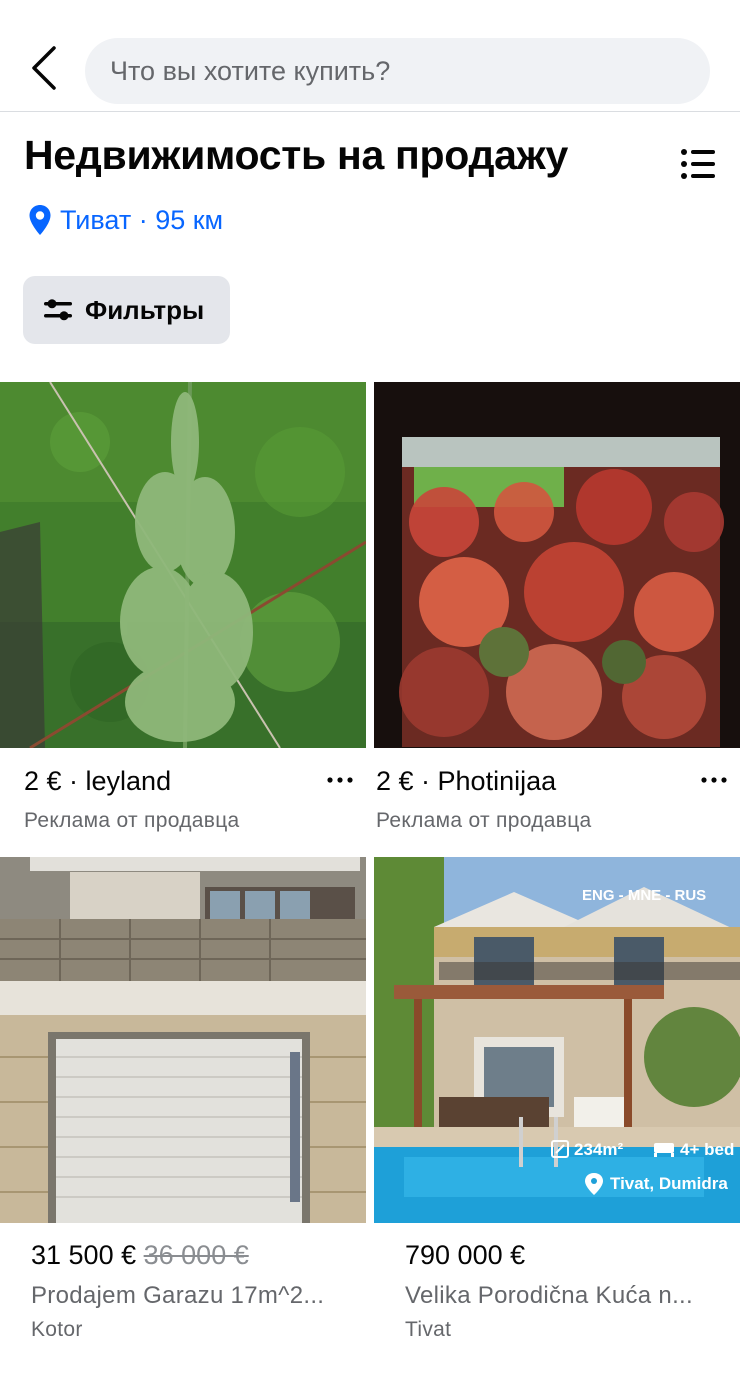  Describe the element at coordinates (707, 1149) in the screenshot. I see `overlay-beds: 4+ bed` at that location.